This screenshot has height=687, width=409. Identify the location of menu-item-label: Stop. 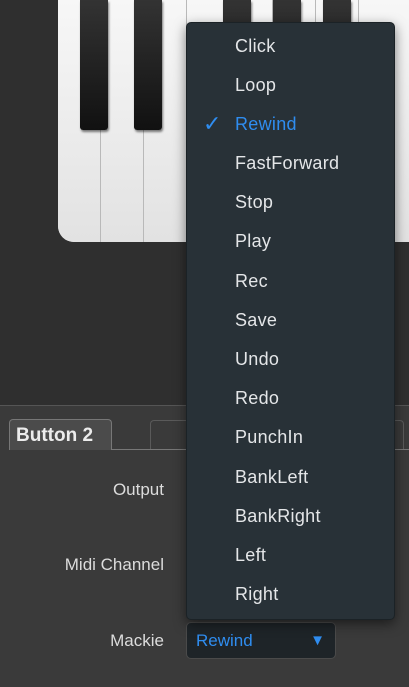
(254, 202).